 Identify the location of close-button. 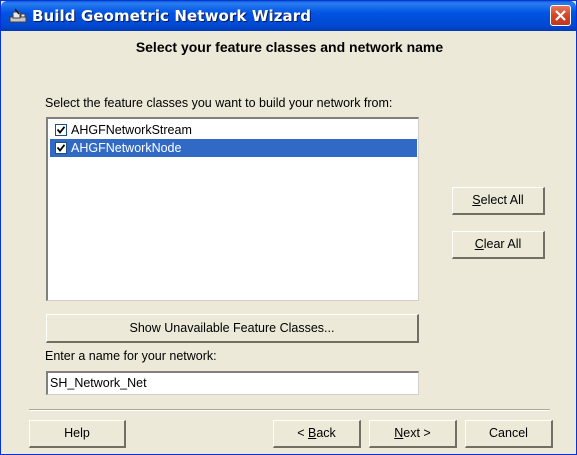
(560, 15).